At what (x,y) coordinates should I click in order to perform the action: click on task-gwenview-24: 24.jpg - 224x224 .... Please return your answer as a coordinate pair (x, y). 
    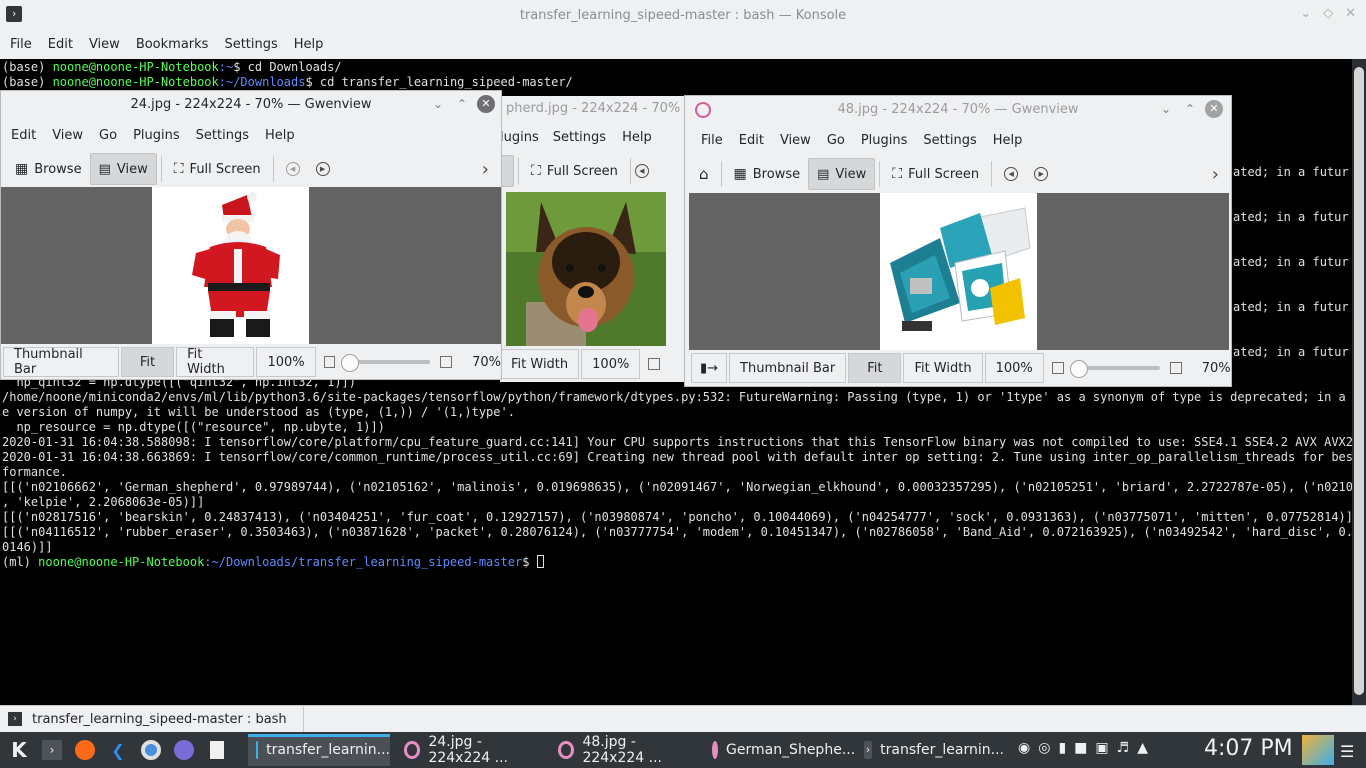
    Looking at the image, I should click on (472, 750).